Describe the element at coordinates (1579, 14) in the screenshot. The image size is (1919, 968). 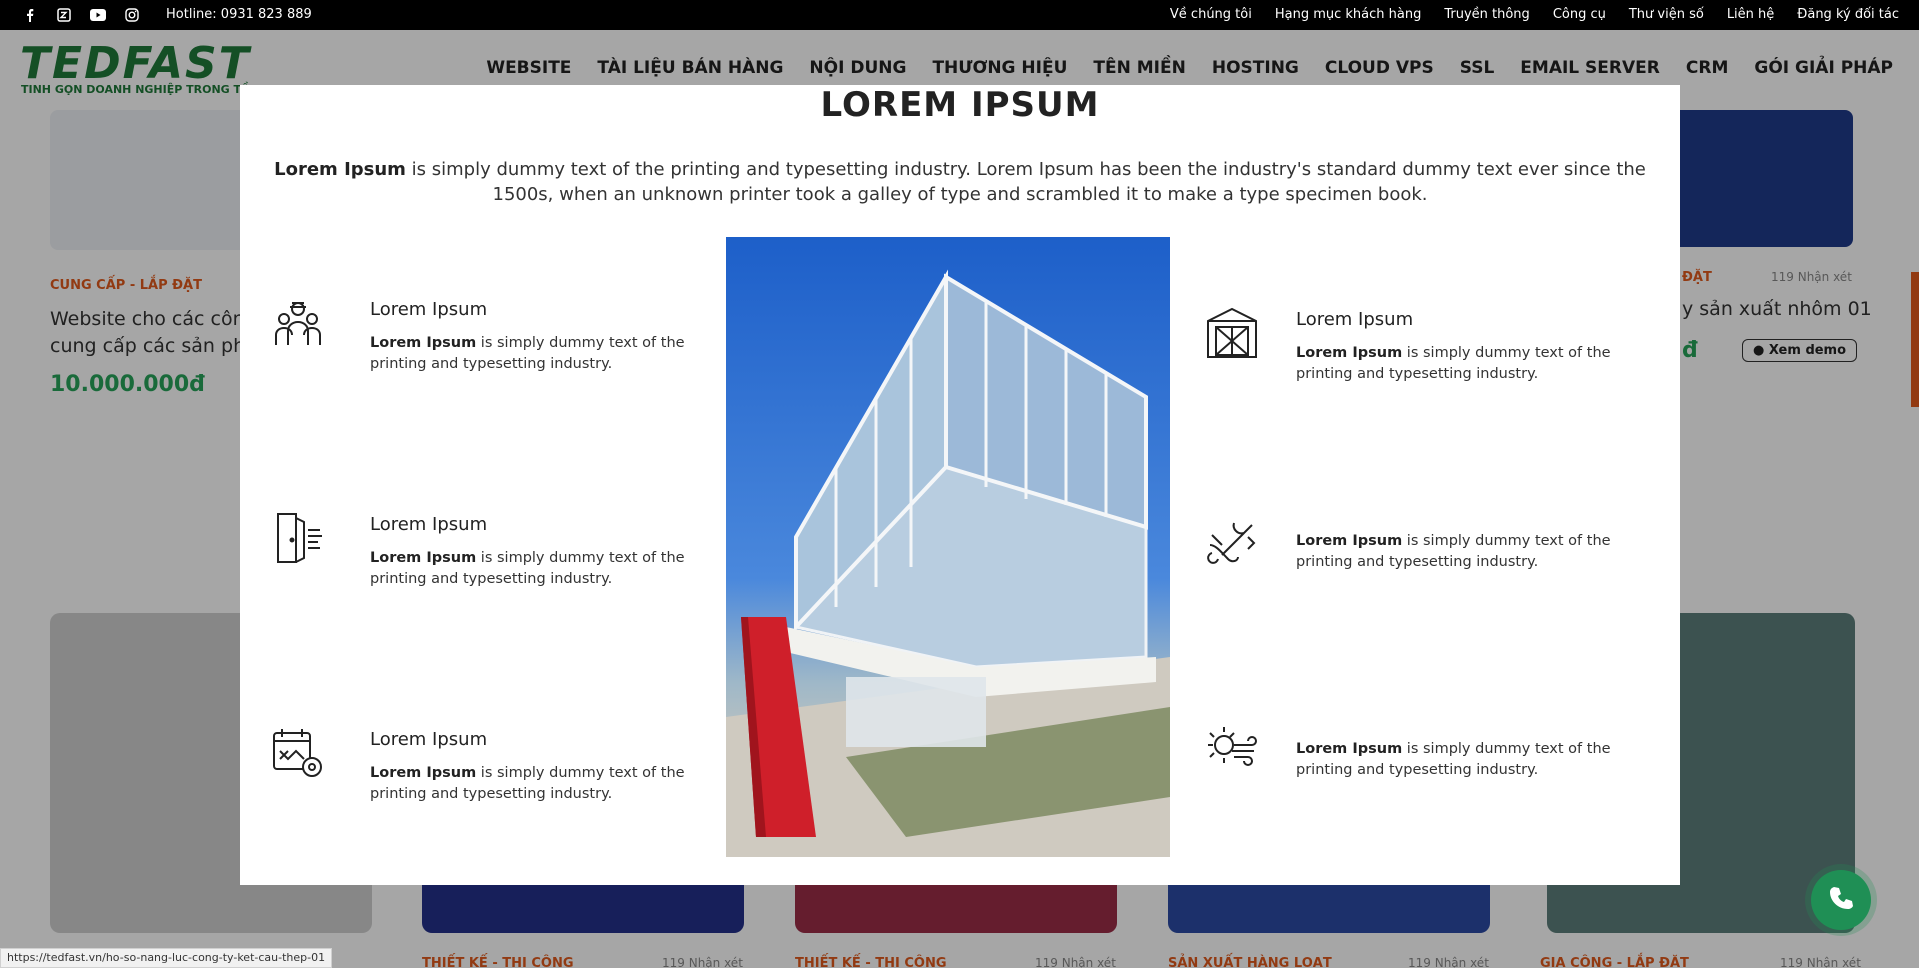
I see `top-link-tools: Công cụ` at that location.